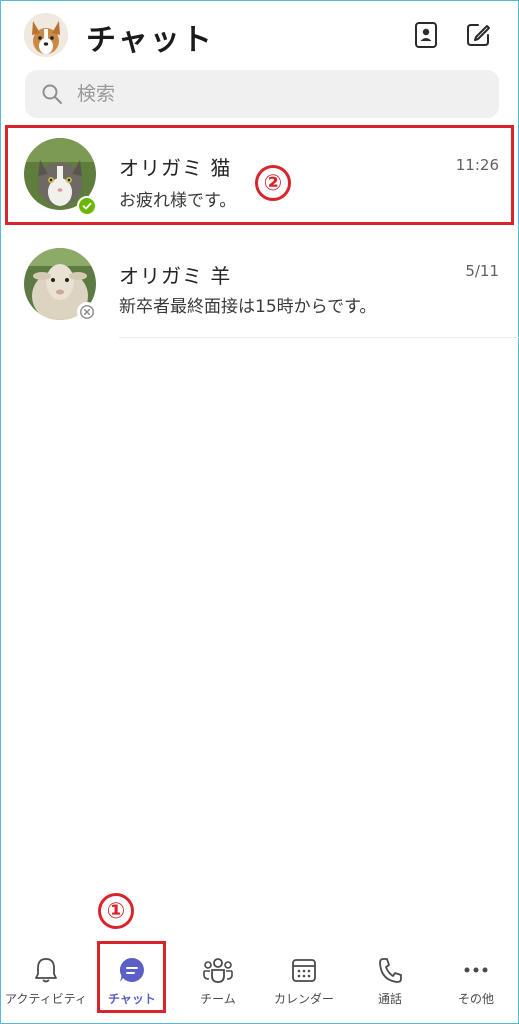 The width and height of the screenshot is (519, 1024). I want to click on chat-list-item: オリガミ 羊 新卒者最終面接は15時からです。 5/11, so click(259, 288).